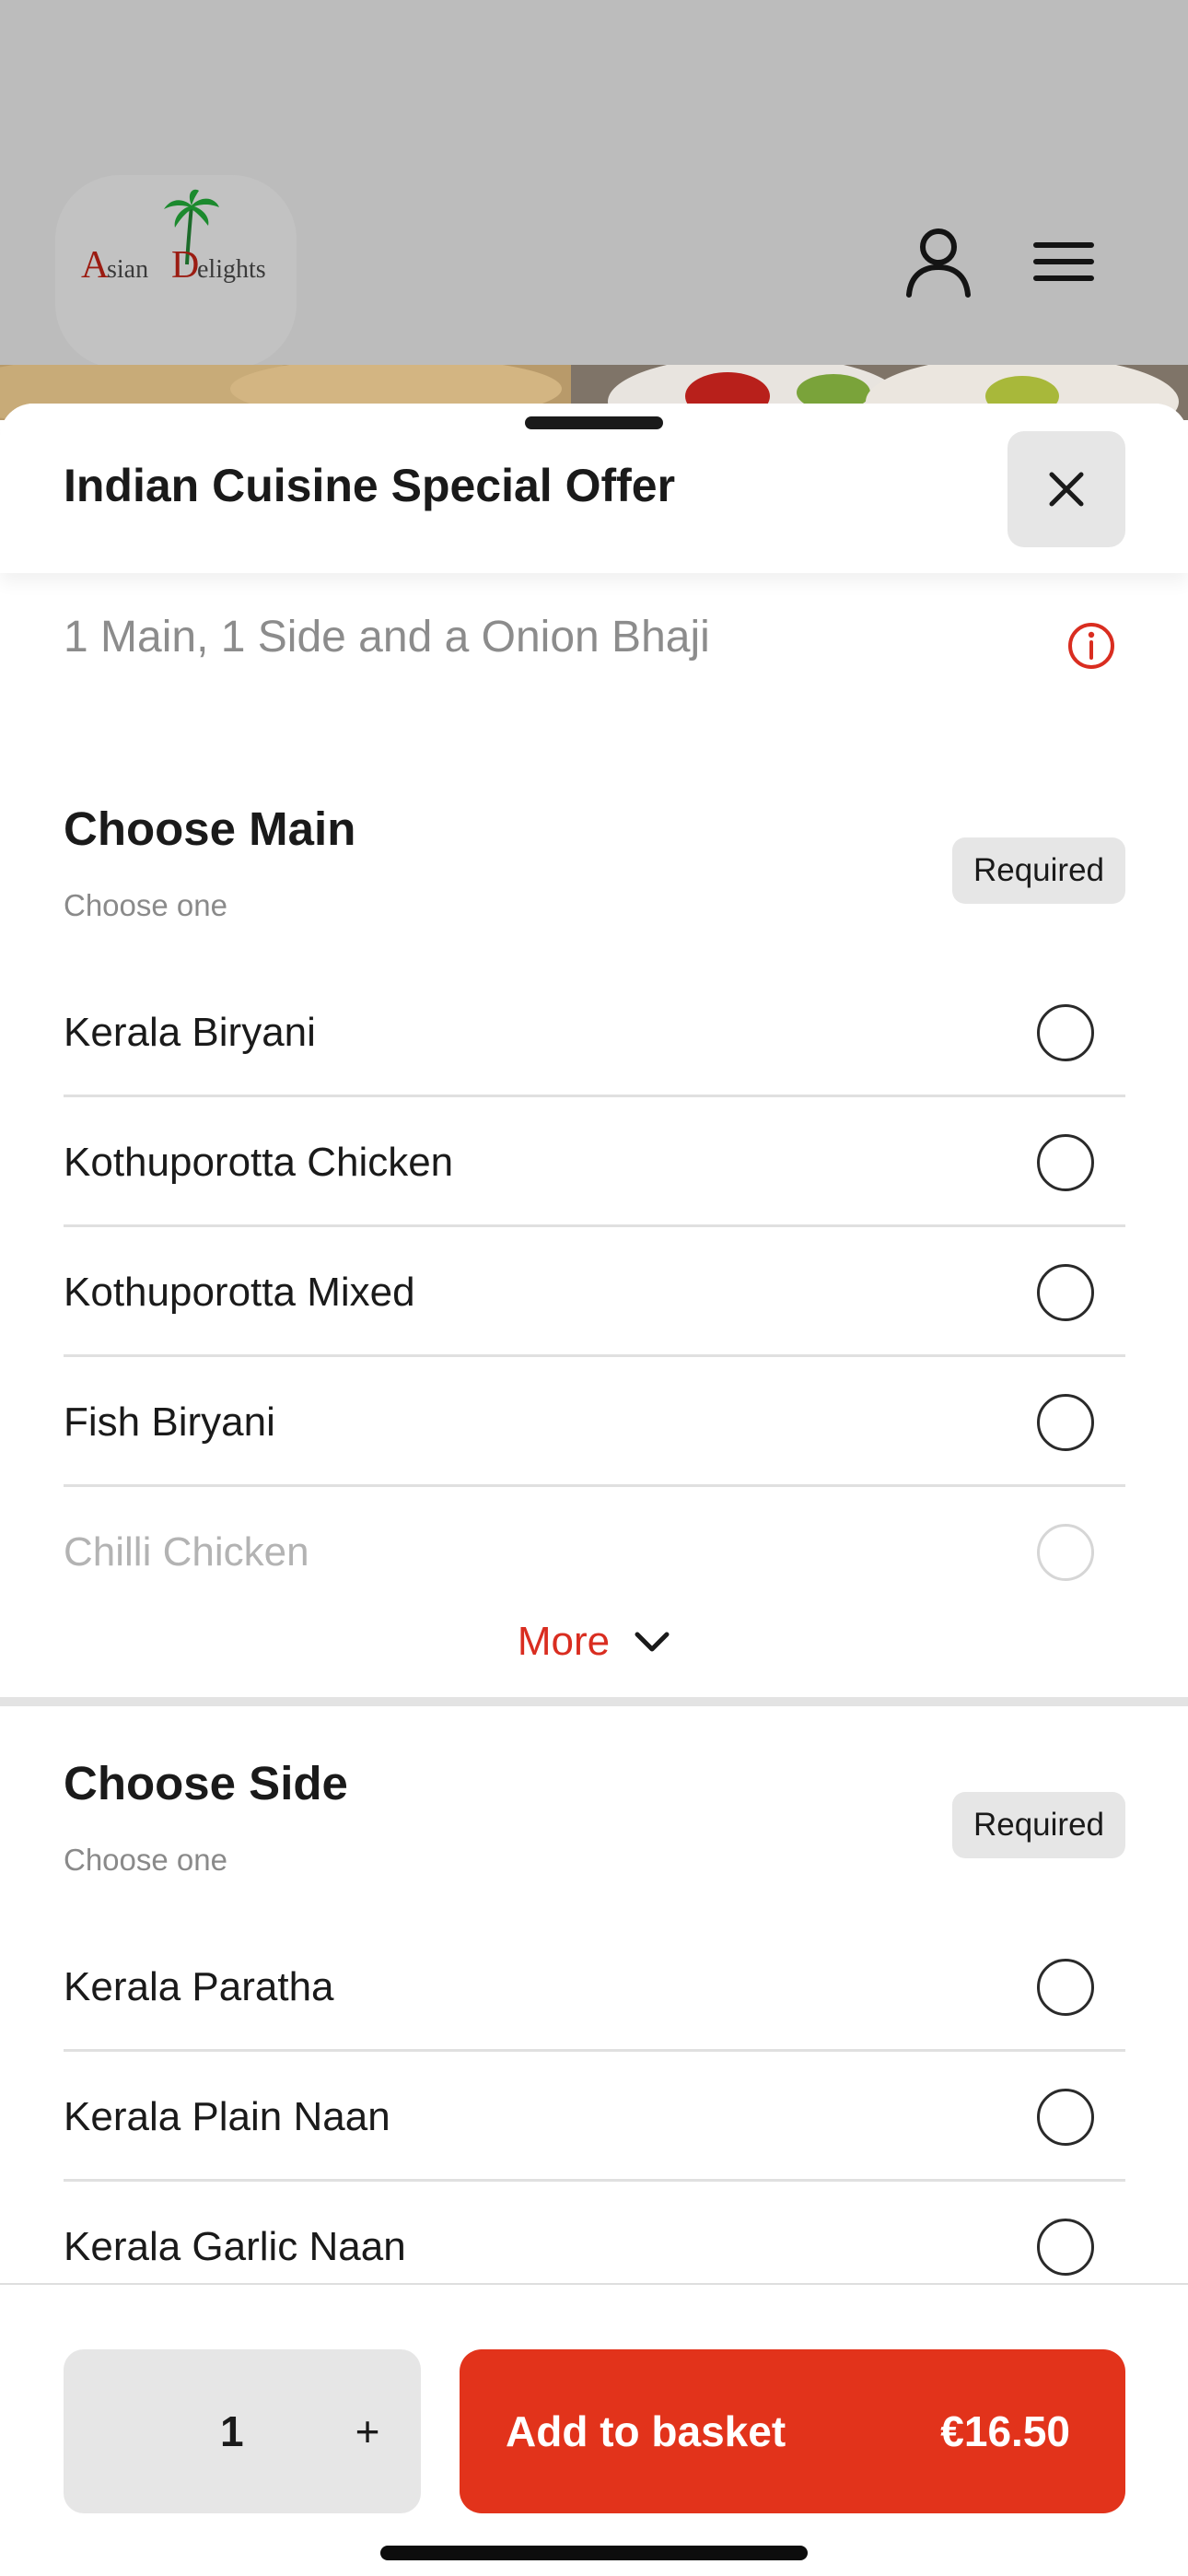 Image resolution: width=1188 pixels, height=2576 pixels. I want to click on quantity-stepper: 1 +, so click(242, 2431).